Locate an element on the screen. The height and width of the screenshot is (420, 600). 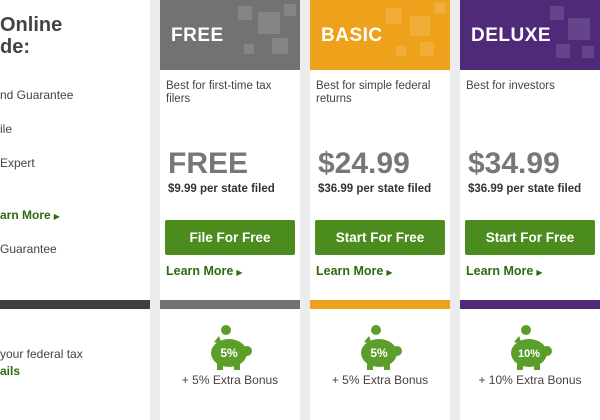
piggy-bank-icon: 10% is located at coordinates (531, 347).